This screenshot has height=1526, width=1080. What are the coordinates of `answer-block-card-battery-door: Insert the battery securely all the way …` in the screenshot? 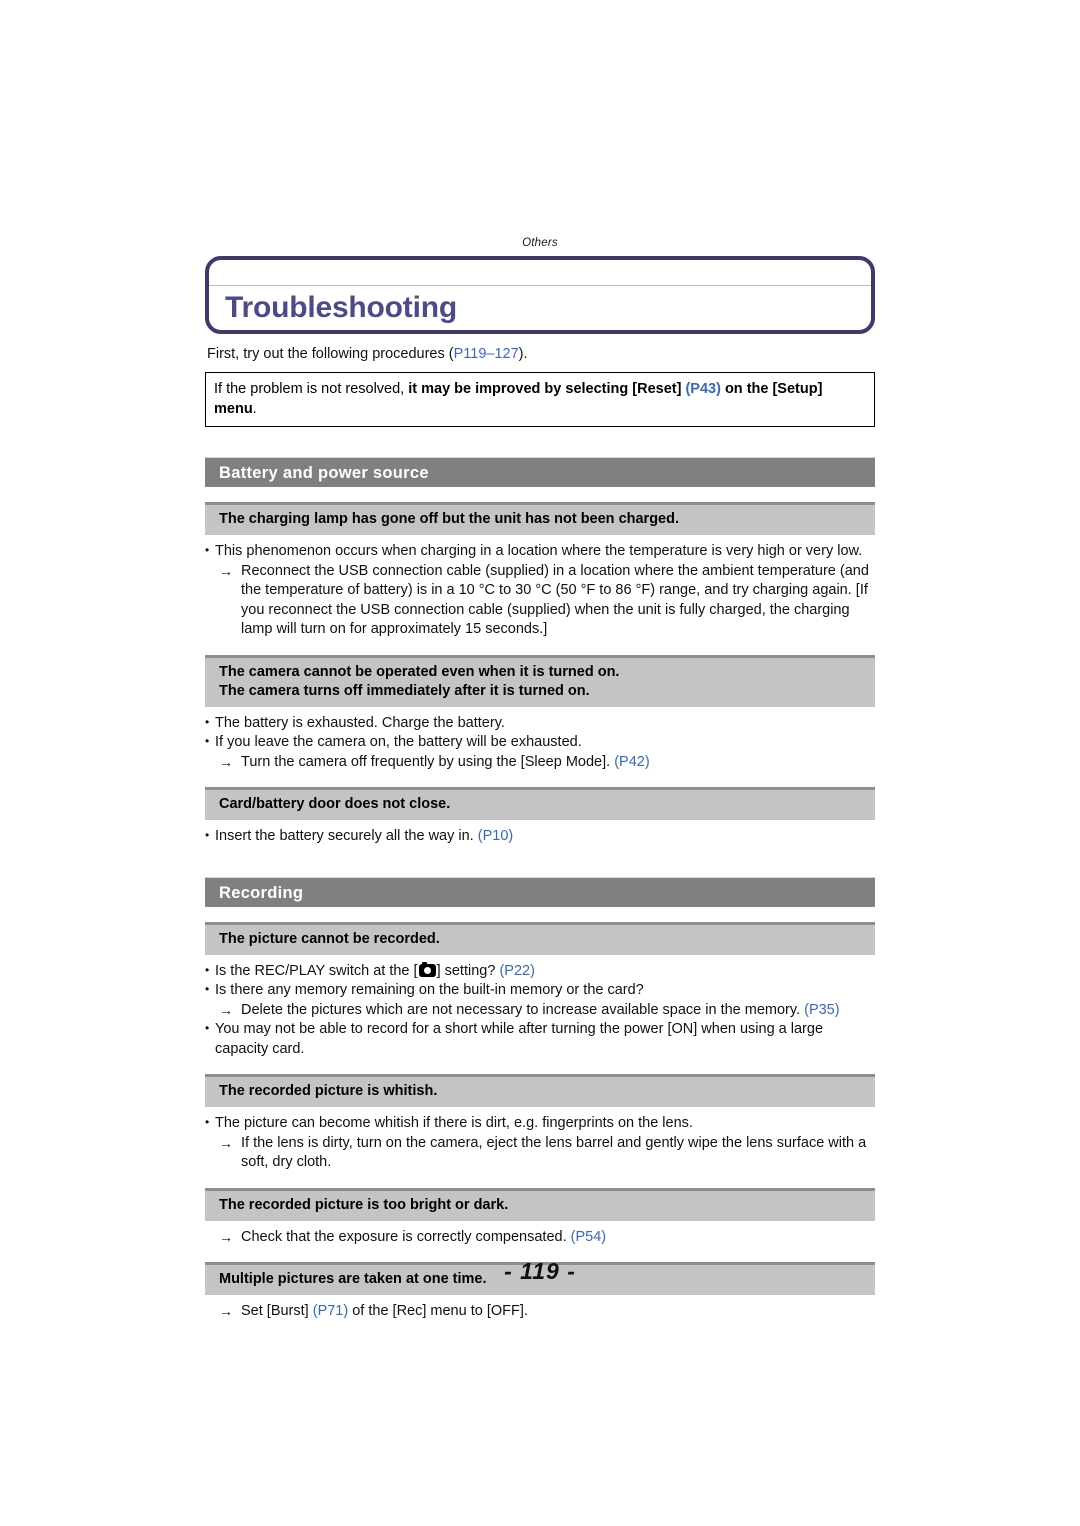 It's located at (540, 836).